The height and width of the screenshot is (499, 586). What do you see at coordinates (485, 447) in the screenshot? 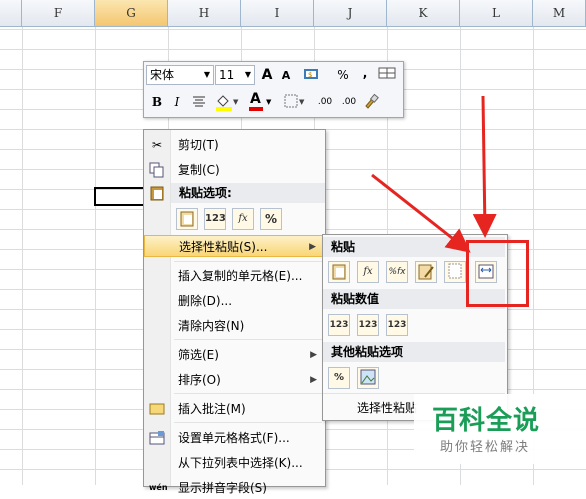
I see `watermark-subtitle: 助你轻松解决` at bounding box center [485, 447].